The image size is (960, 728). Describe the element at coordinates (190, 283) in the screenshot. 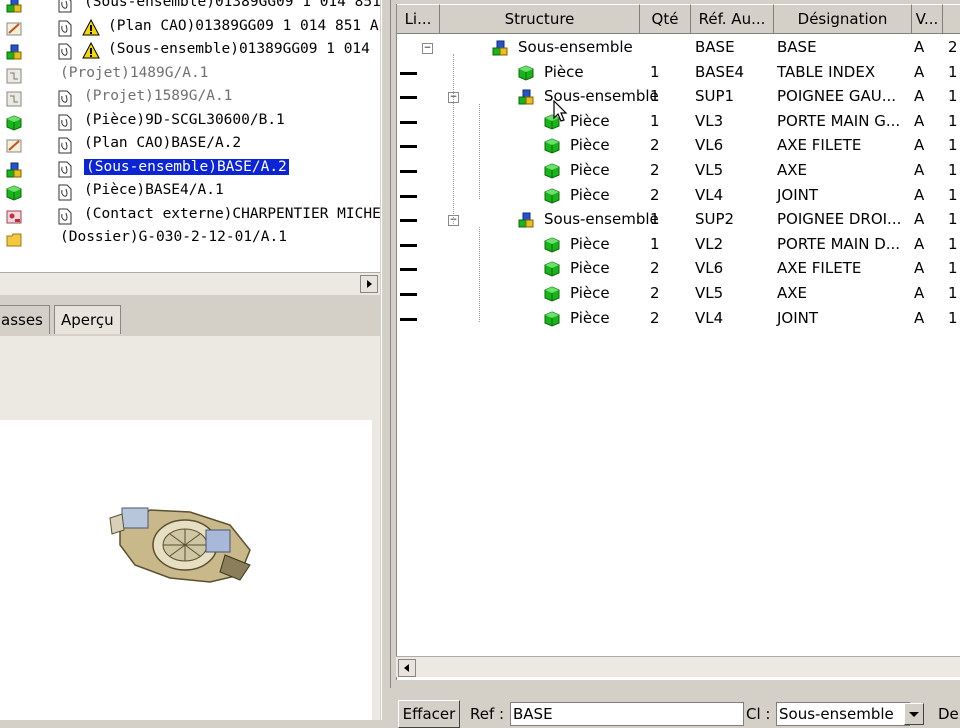

I see `horizontal-scrollbar` at that location.